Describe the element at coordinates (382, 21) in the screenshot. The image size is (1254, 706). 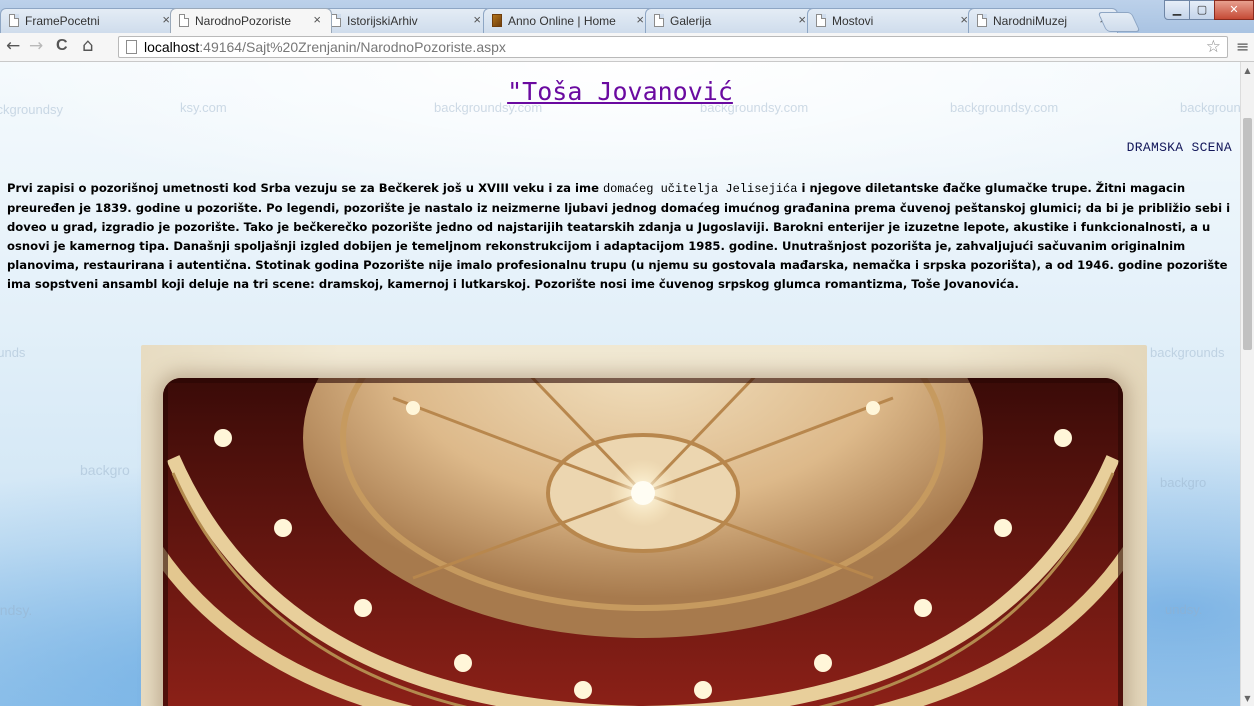
I see `tab-label: IstorijskiArhiv` at that location.